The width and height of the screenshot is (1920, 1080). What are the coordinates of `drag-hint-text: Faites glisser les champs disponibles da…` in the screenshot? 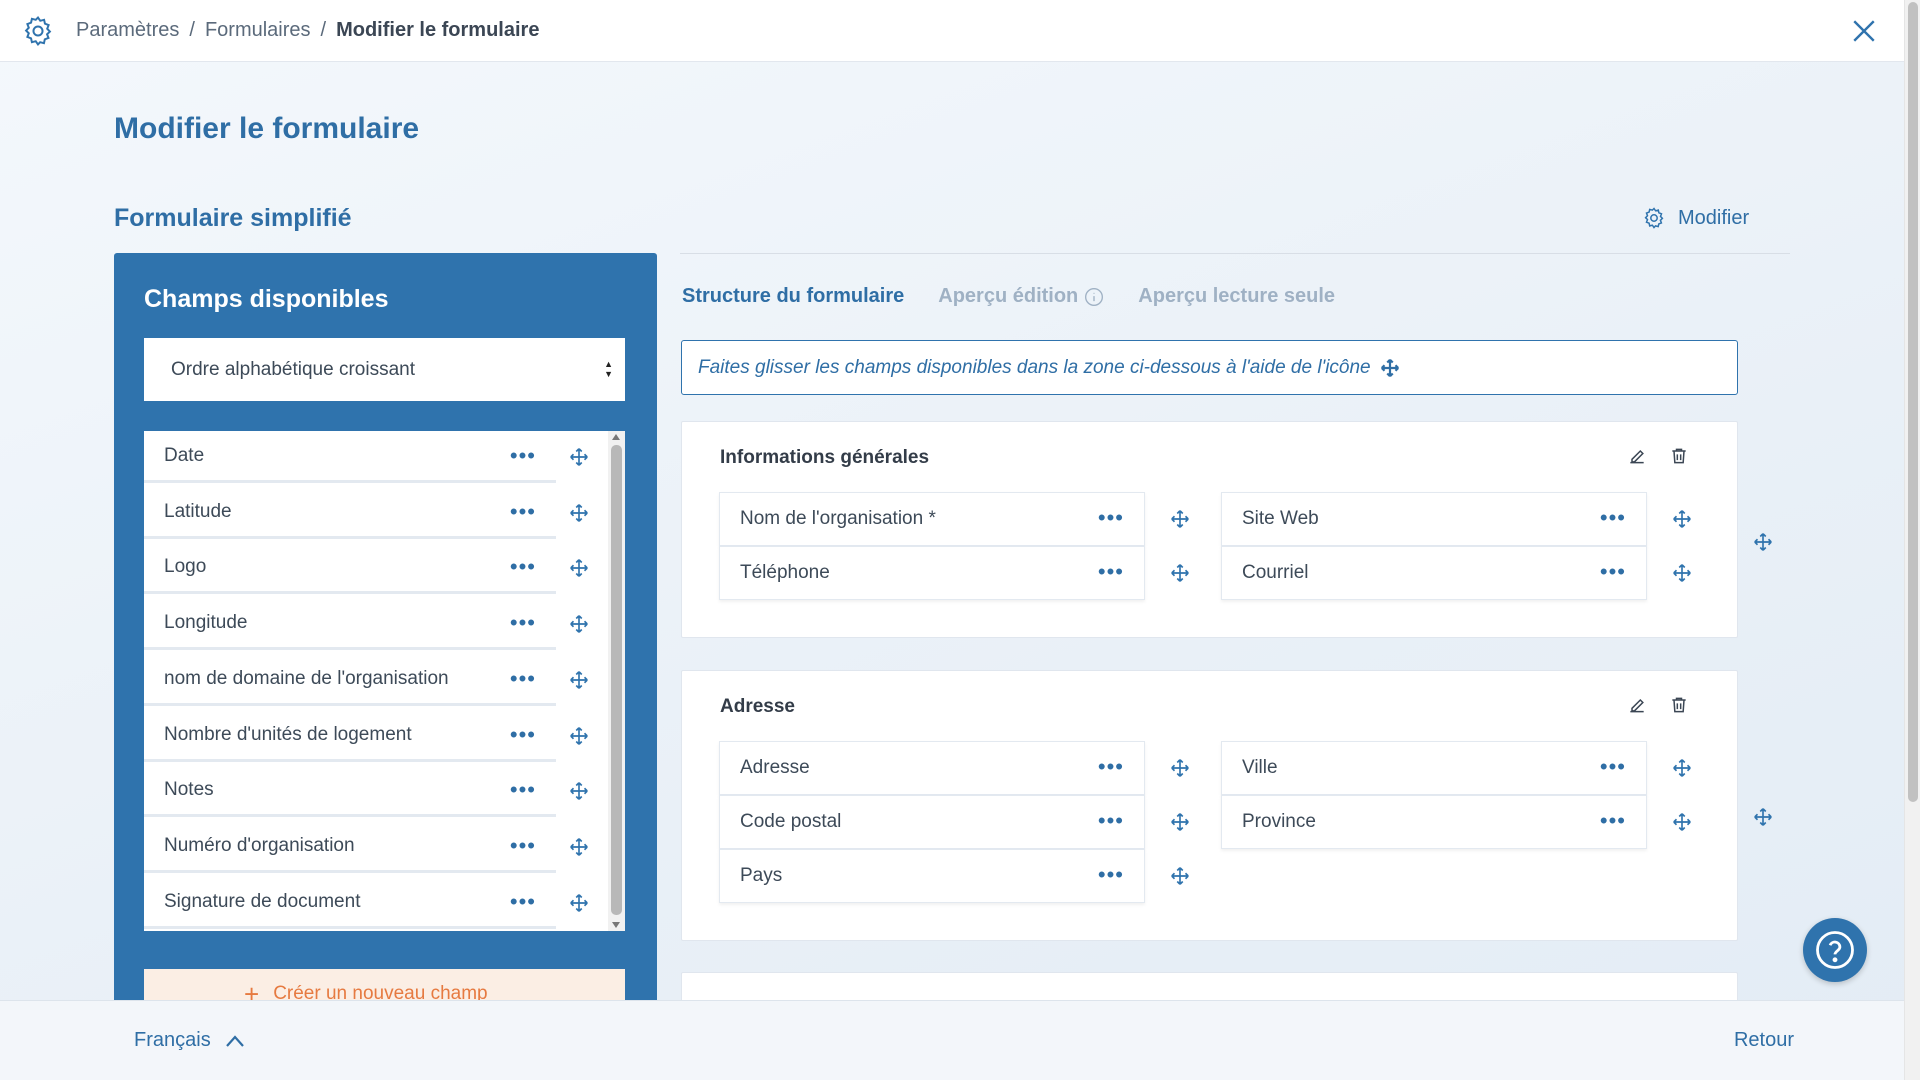 It's located at (1034, 367).